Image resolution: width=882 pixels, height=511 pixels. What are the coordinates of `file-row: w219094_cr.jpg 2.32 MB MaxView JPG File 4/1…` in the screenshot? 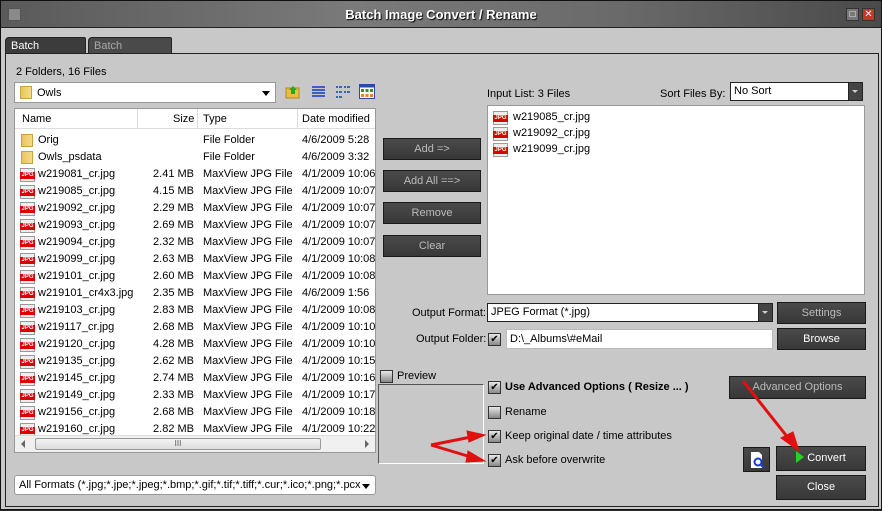 It's located at (195, 242).